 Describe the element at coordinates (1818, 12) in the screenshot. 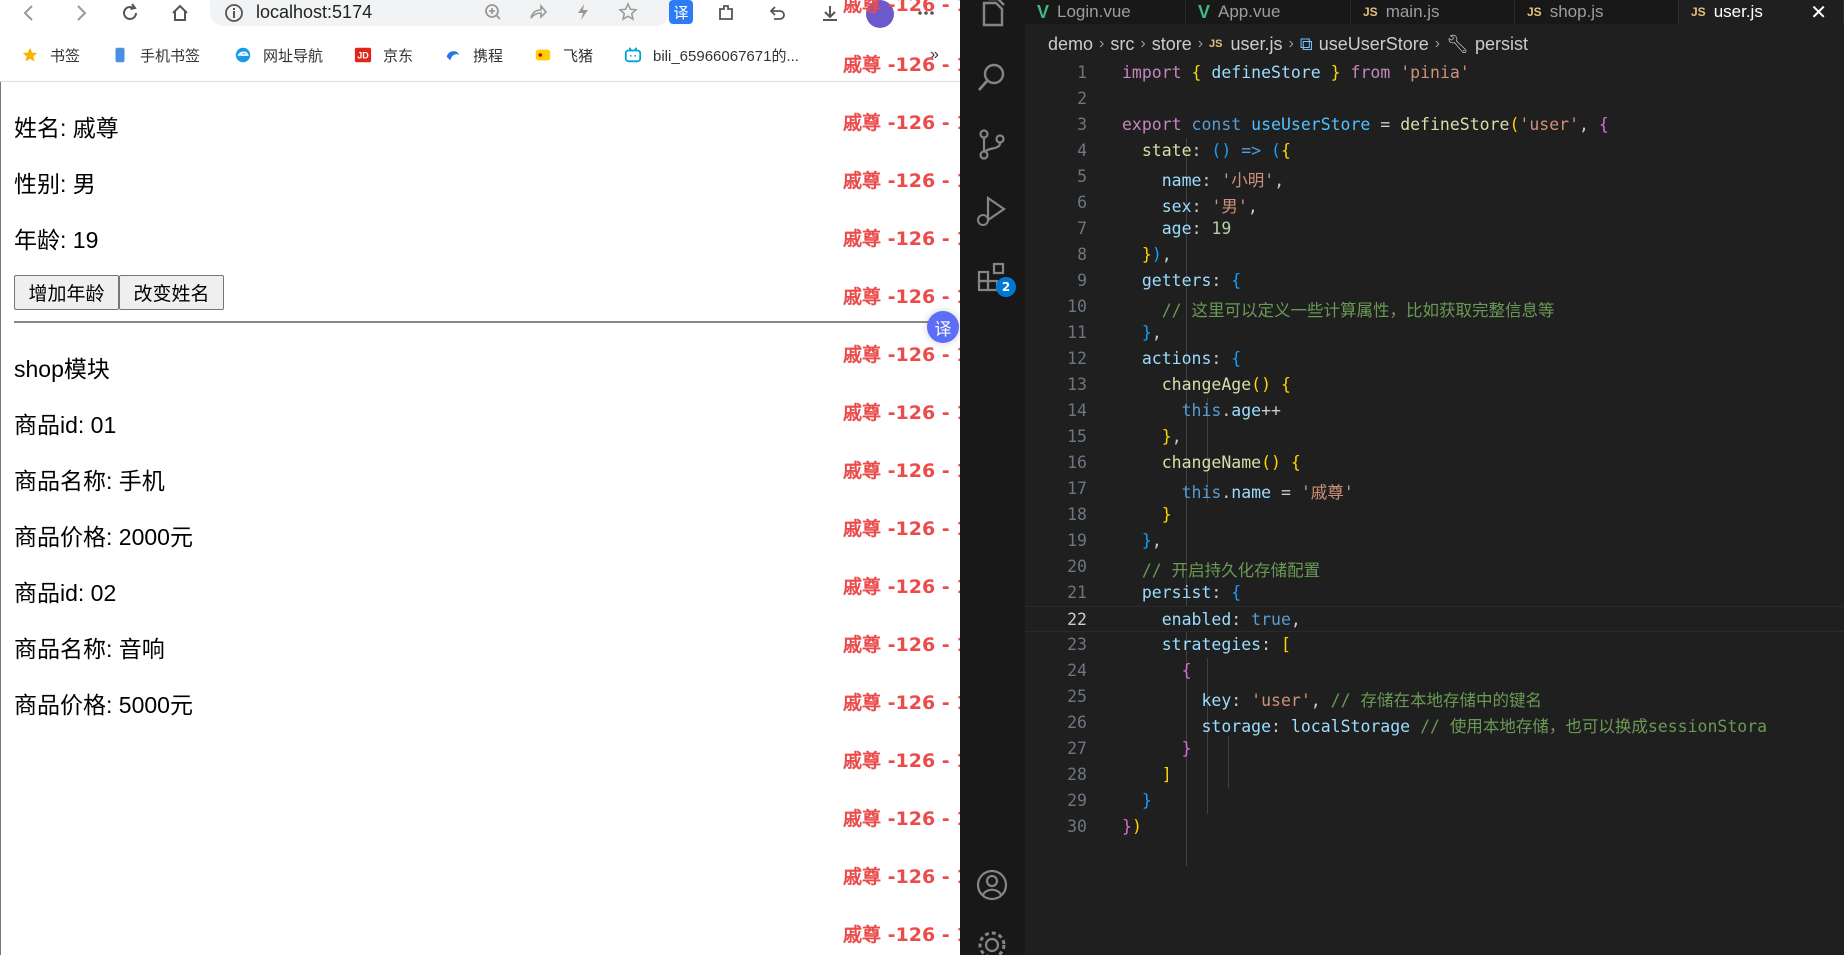

I see `close-icon: ✕` at that location.